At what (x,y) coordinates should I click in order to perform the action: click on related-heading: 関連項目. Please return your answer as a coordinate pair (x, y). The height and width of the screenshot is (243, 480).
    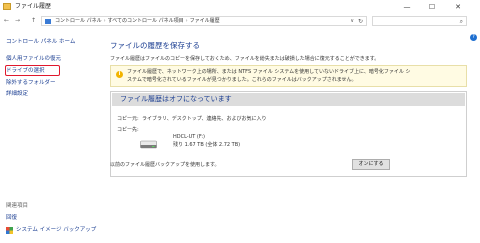
    Looking at the image, I should click on (17, 206).